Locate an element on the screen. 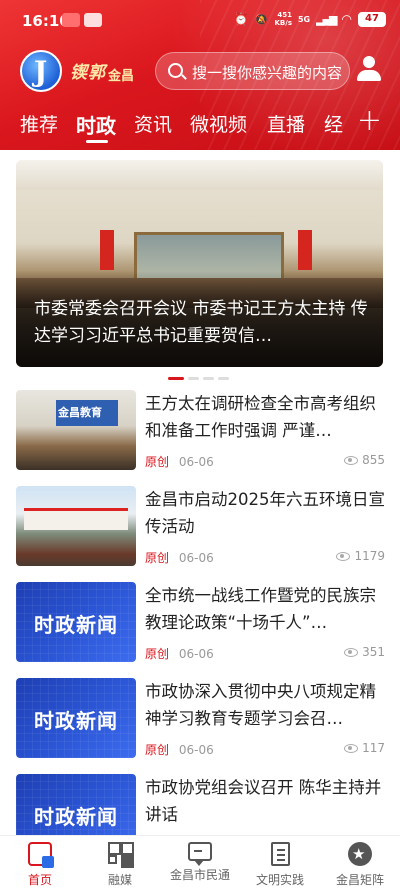  carousel-indicator is located at coordinates (198, 378).